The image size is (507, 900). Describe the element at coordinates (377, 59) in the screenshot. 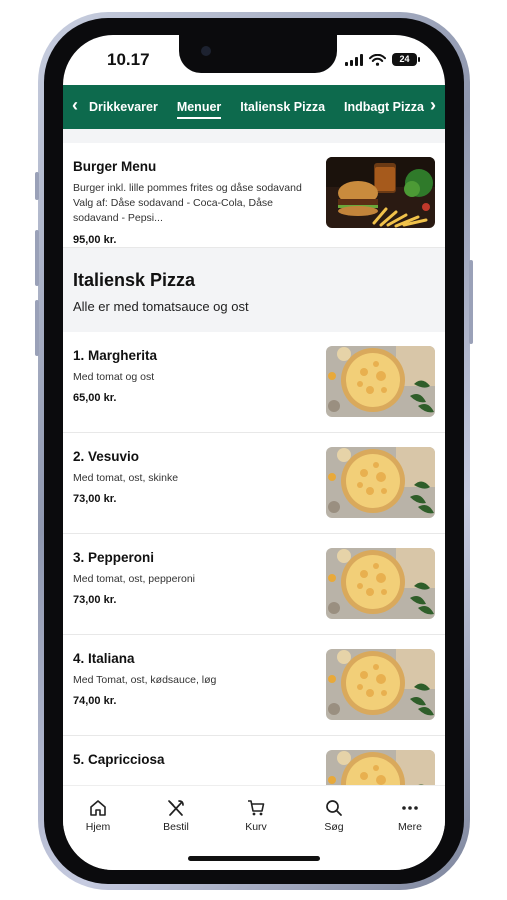

I see `wifi-icon` at that location.